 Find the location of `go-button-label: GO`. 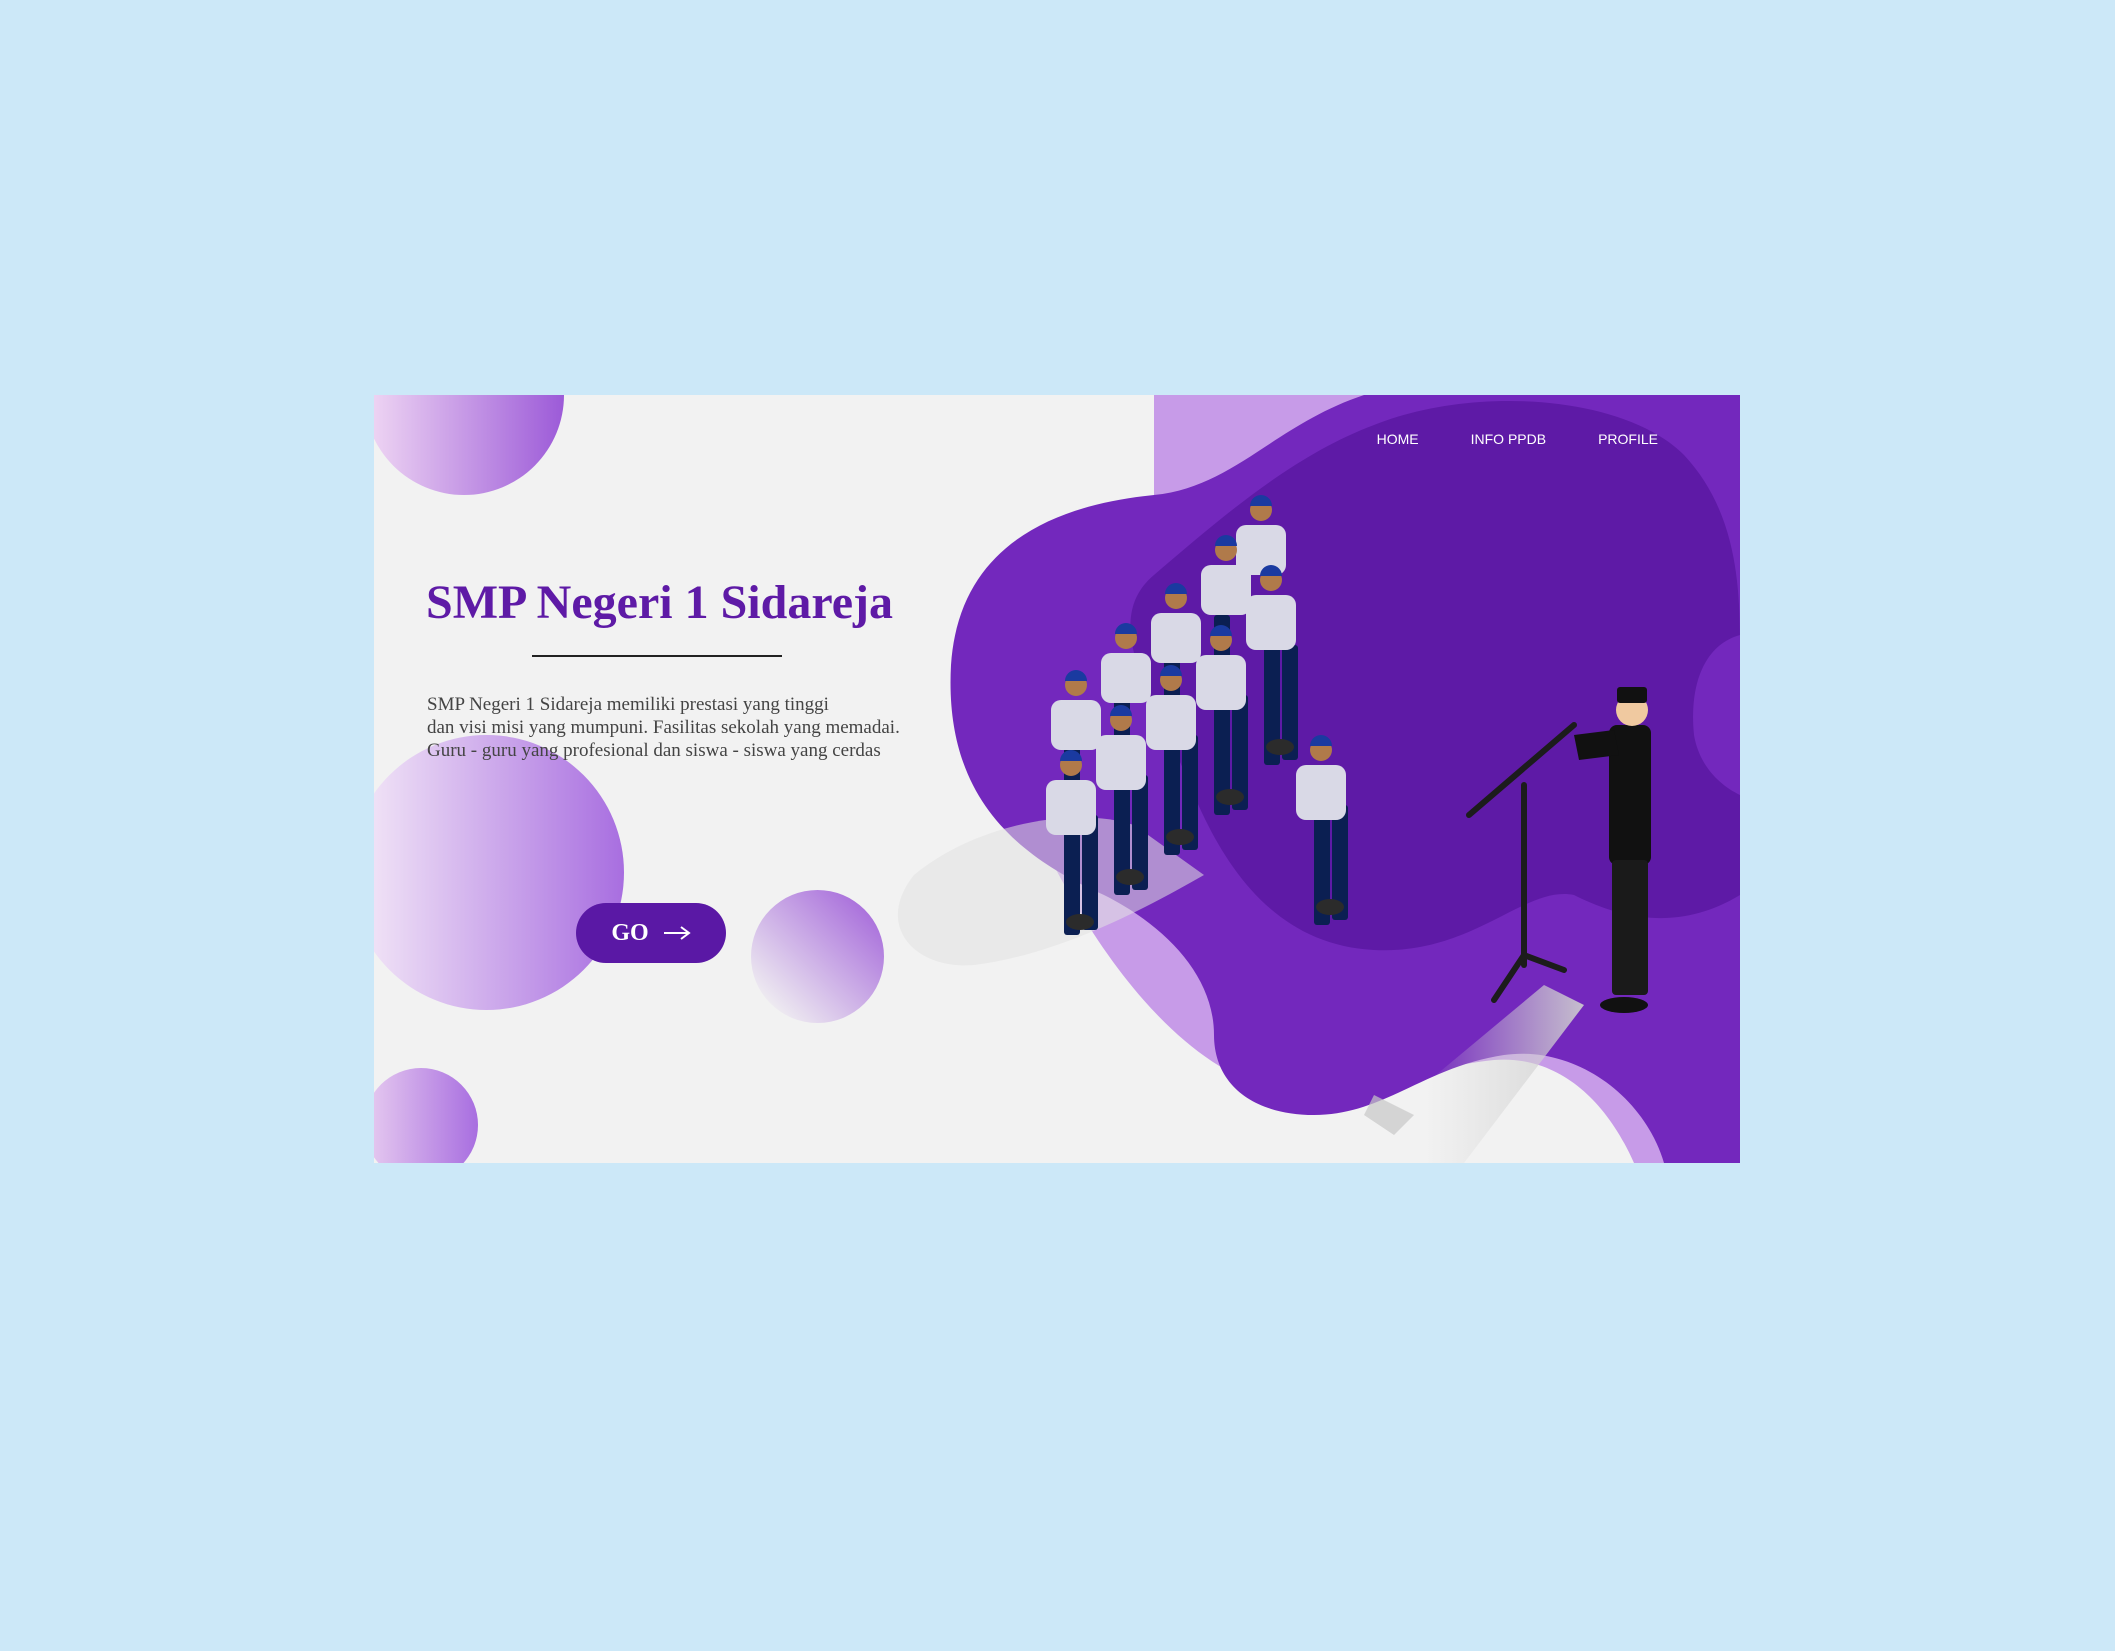

go-button-label: GO is located at coordinates (630, 932).